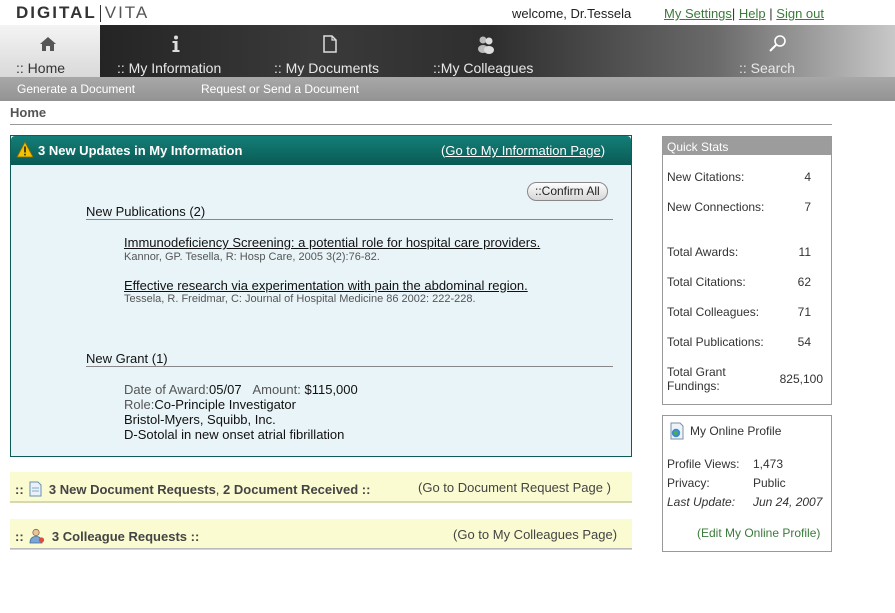 Image resolution: width=895 pixels, height=613 pixels. What do you see at coordinates (483, 68) in the screenshot?
I see `tab-my-colleagues-label: ::My Colleagues` at bounding box center [483, 68].